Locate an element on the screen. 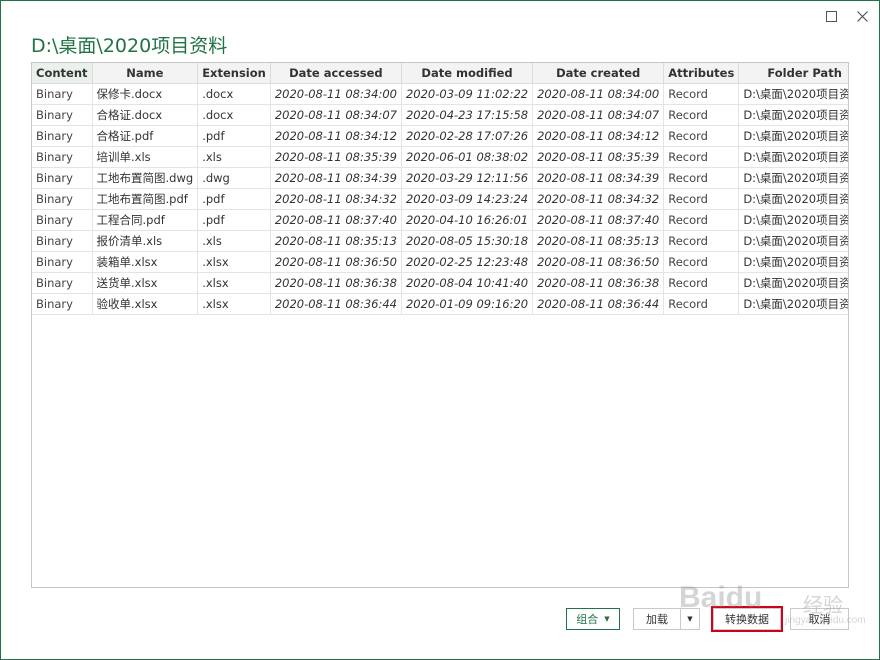 The height and width of the screenshot is (660, 880). cell-date-accessed: 2020-08-11 08:36:50 is located at coordinates (336, 262).